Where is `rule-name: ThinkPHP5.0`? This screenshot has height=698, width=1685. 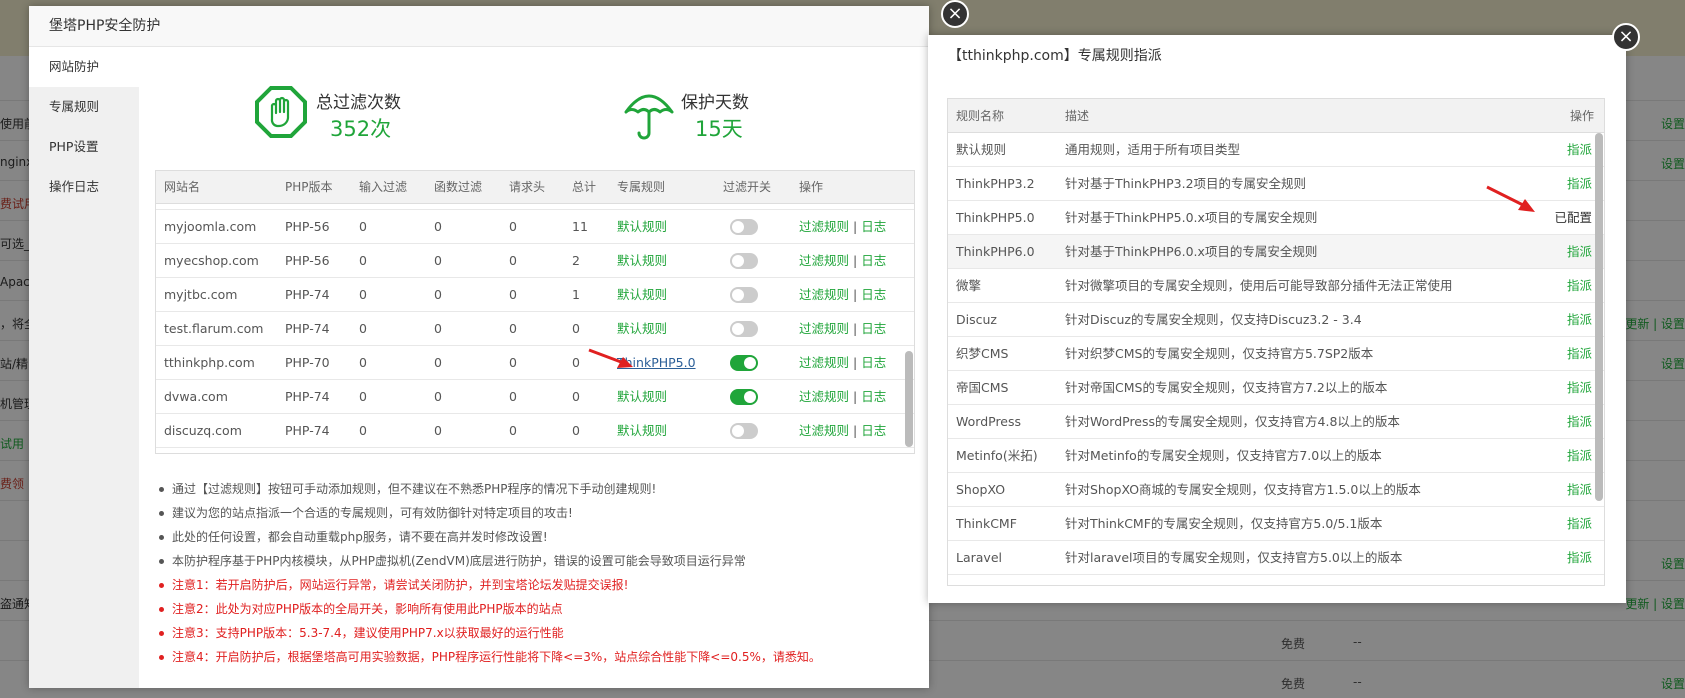
rule-name: ThinkPHP5.0 is located at coordinates (995, 217).